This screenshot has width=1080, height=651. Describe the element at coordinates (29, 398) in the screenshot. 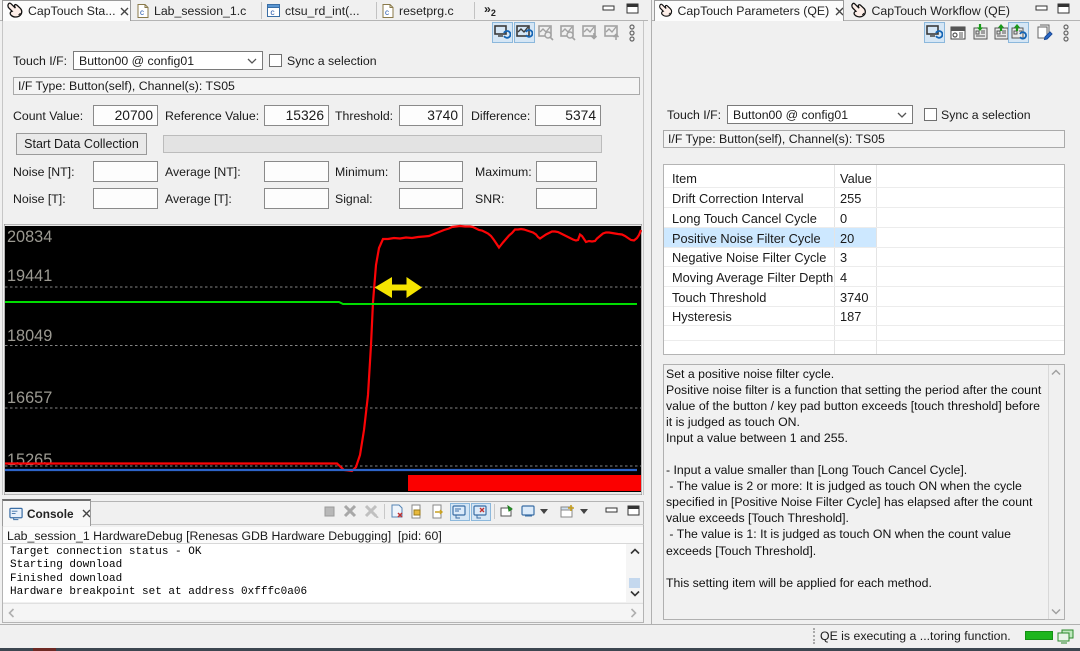

I see `svg-text: 16657` at that location.